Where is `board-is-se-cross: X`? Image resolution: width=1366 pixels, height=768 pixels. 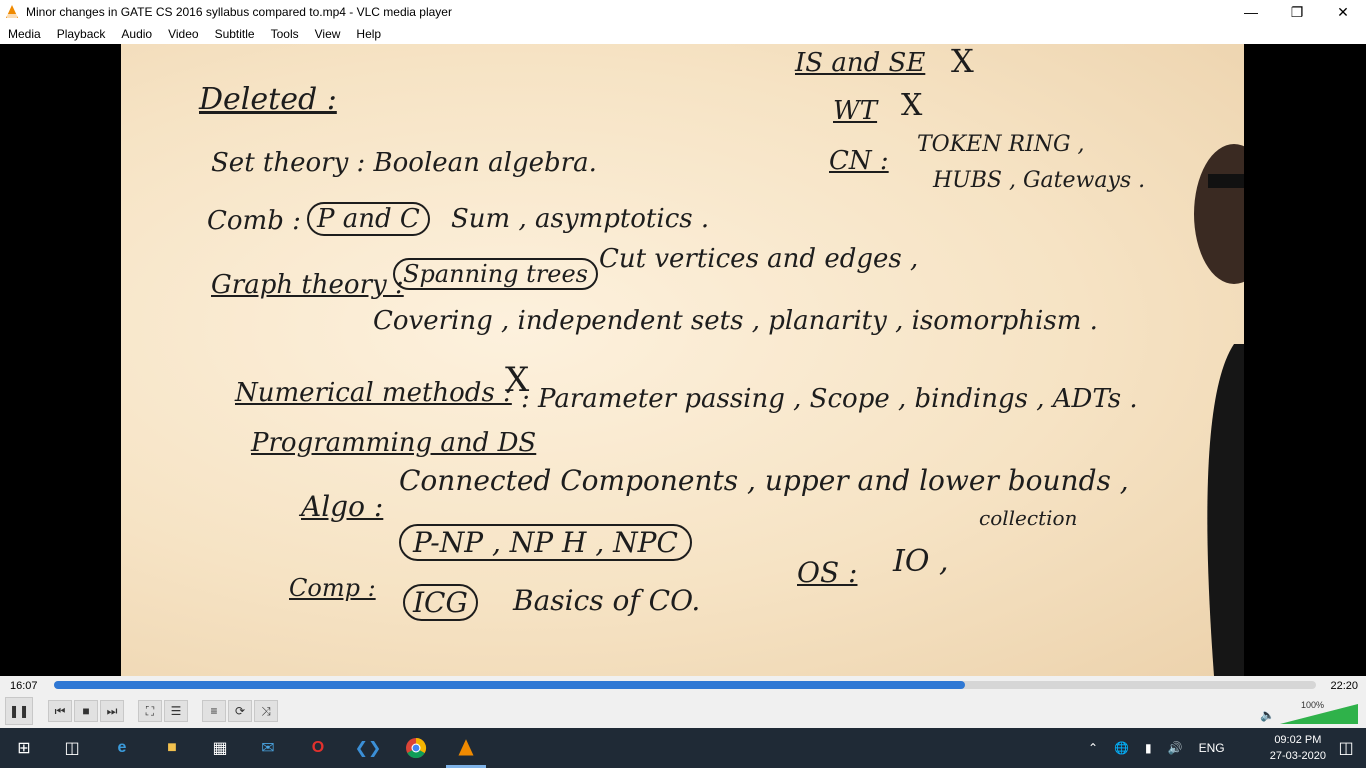
board-is-se-cross: X is located at coordinates (962, 62).